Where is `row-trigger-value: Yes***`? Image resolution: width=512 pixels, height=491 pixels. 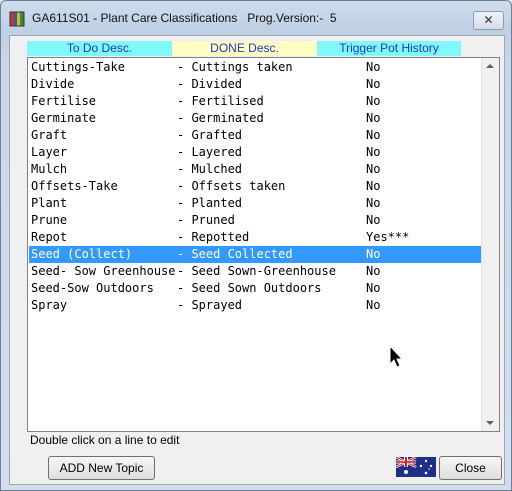
row-trigger-value: Yes*** is located at coordinates (388, 237).